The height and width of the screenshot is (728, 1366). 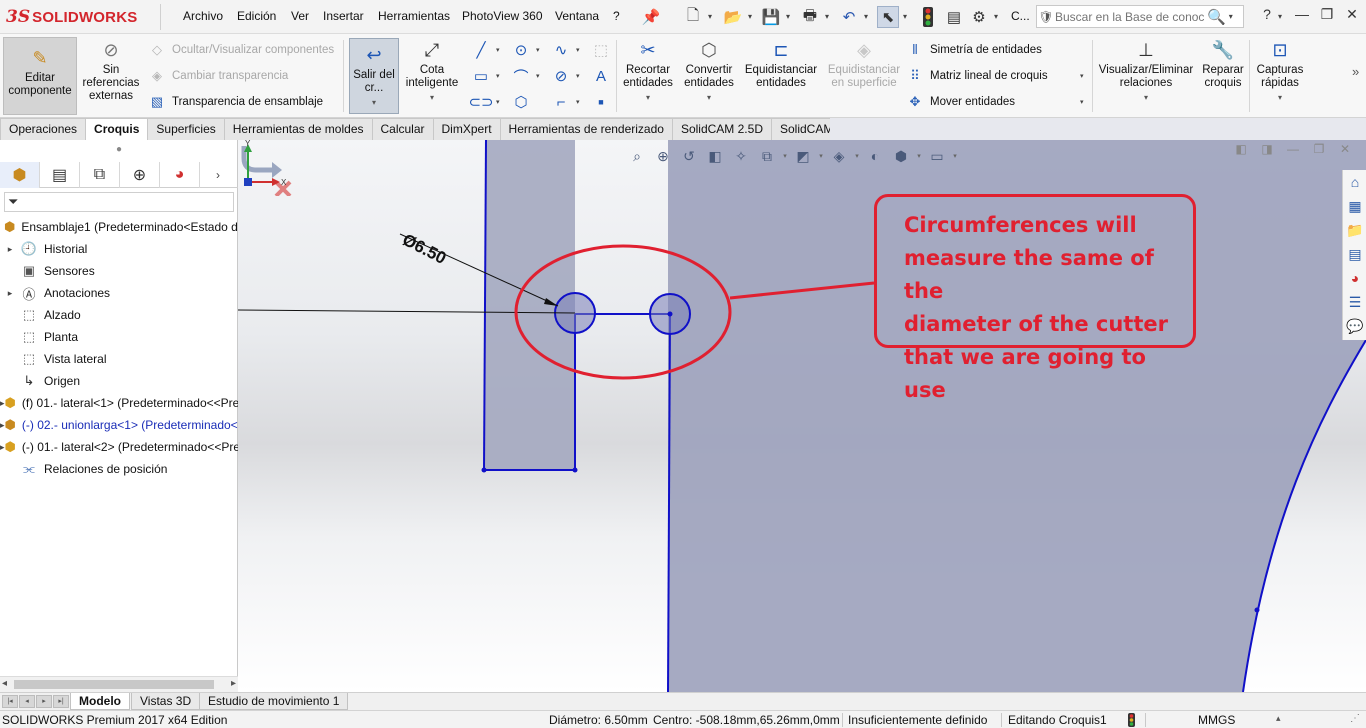 What do you see at coordinates (721, 129) in the screenshot?
I see `tab-solidcam-25d: SolidCAM 2.5D` at bounding box center [721, 129].